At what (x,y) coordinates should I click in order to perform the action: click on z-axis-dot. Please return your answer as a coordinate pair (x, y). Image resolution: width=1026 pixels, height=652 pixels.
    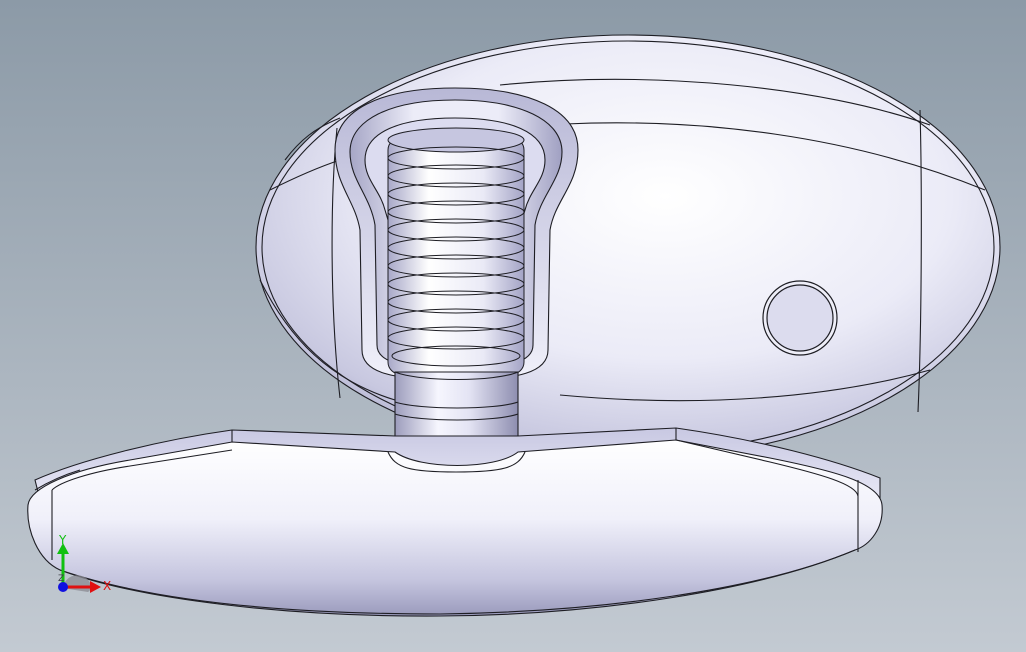
    Looking at the image, I should click on (63, 587).